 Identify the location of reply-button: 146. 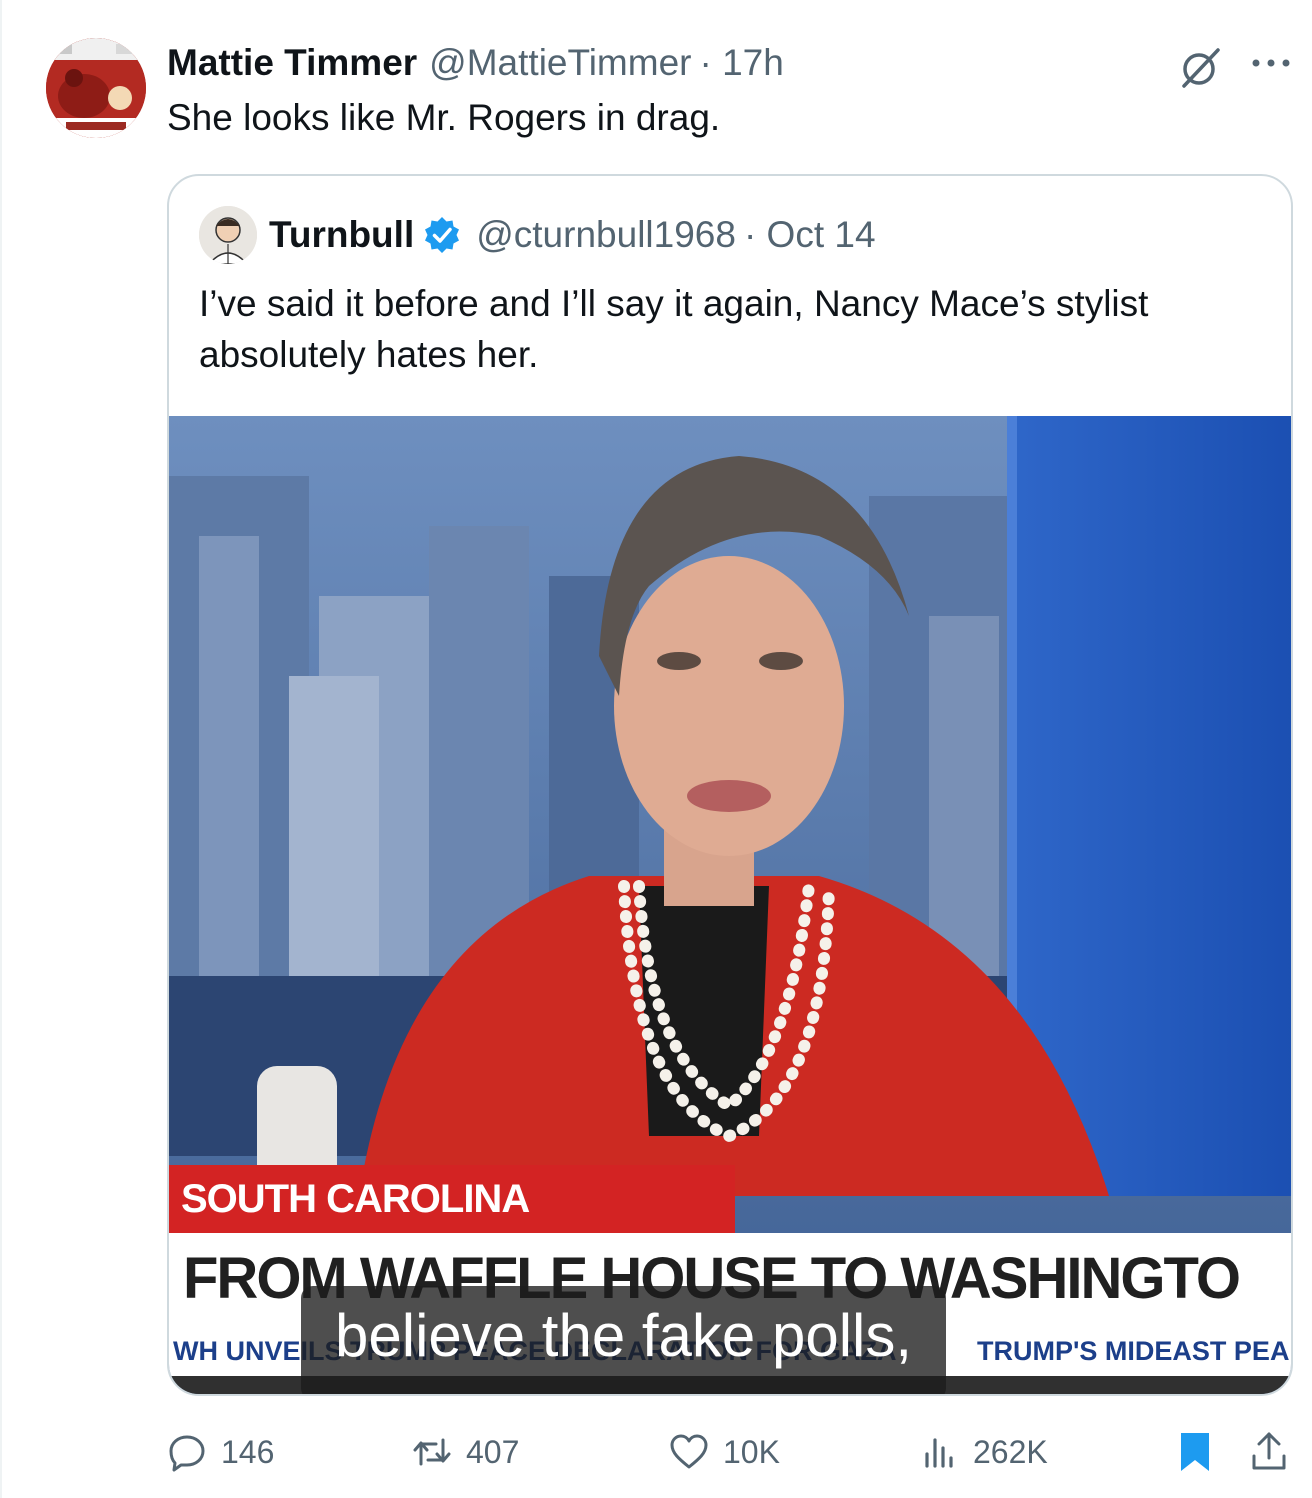
(220, 1452).